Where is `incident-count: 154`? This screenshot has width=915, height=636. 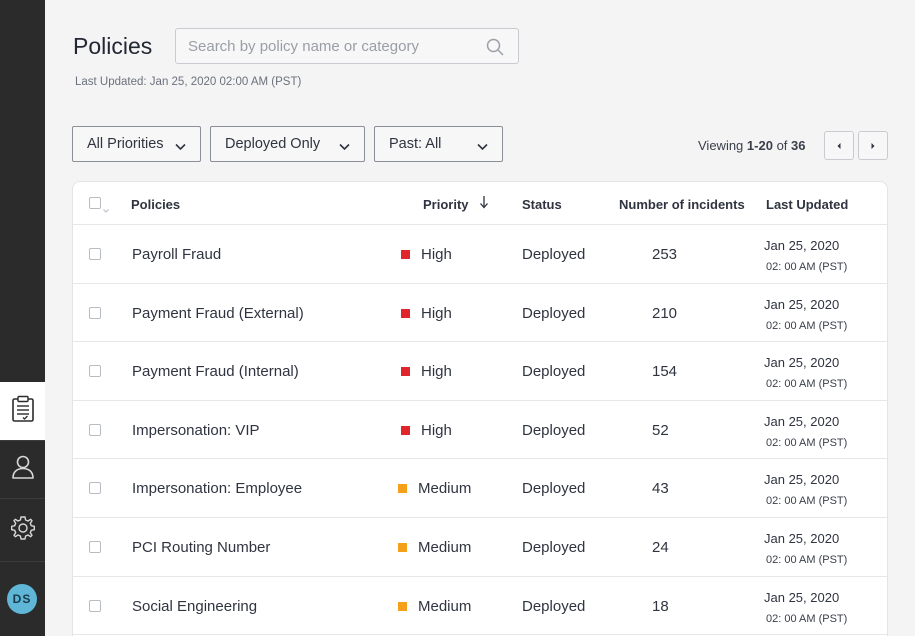 incident-count: 154 is located at coordinates (665, 372).